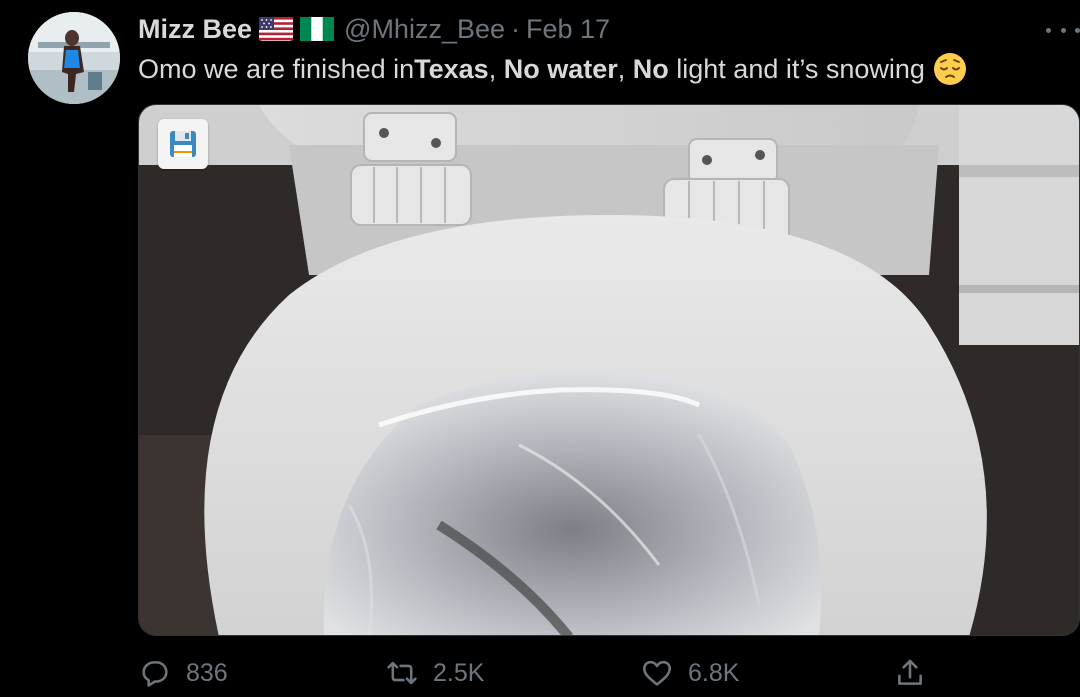  What do you see at coordinates (459, 672) in the screenshot?
I see `retweet-count: 2.5K` at bounding box center [459, 672].